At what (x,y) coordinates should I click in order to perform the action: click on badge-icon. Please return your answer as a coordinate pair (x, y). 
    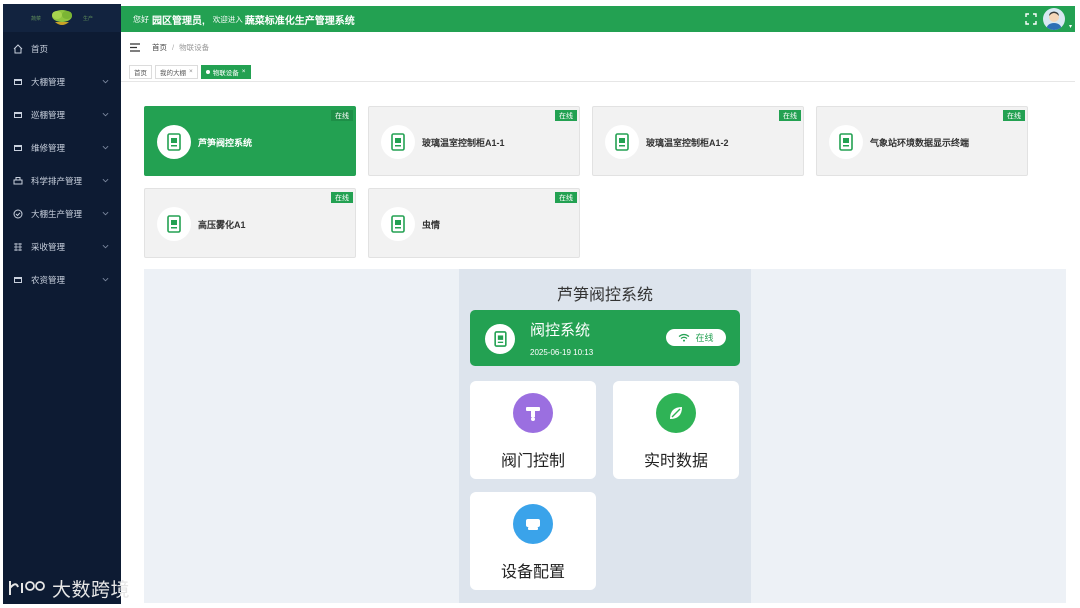
    Looking at the image, I should click on (18, 214).